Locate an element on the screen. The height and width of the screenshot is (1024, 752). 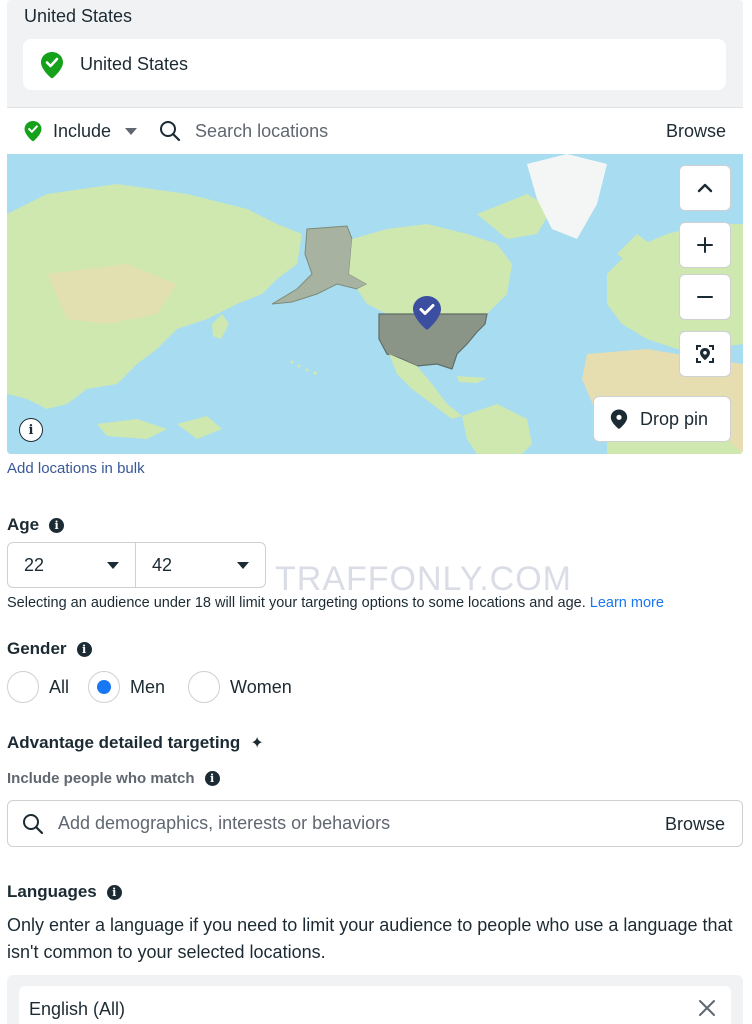
languages-input: English (All) is located at coordinates (375, 999).